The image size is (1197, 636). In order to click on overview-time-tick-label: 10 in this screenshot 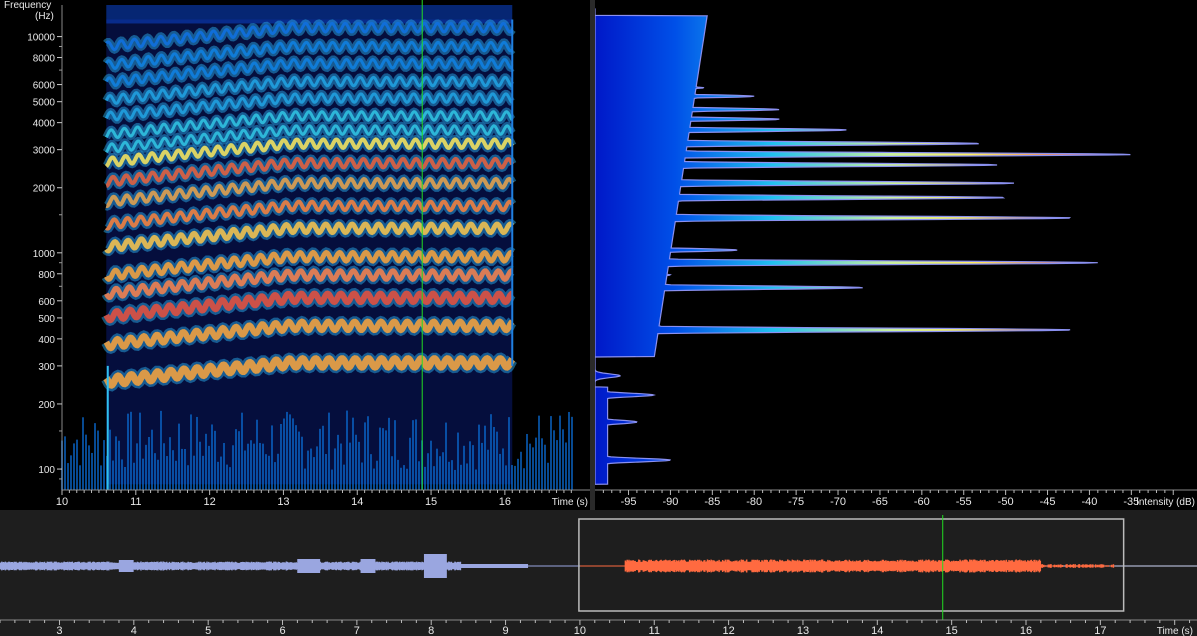, I will do `click(580, 630)`.